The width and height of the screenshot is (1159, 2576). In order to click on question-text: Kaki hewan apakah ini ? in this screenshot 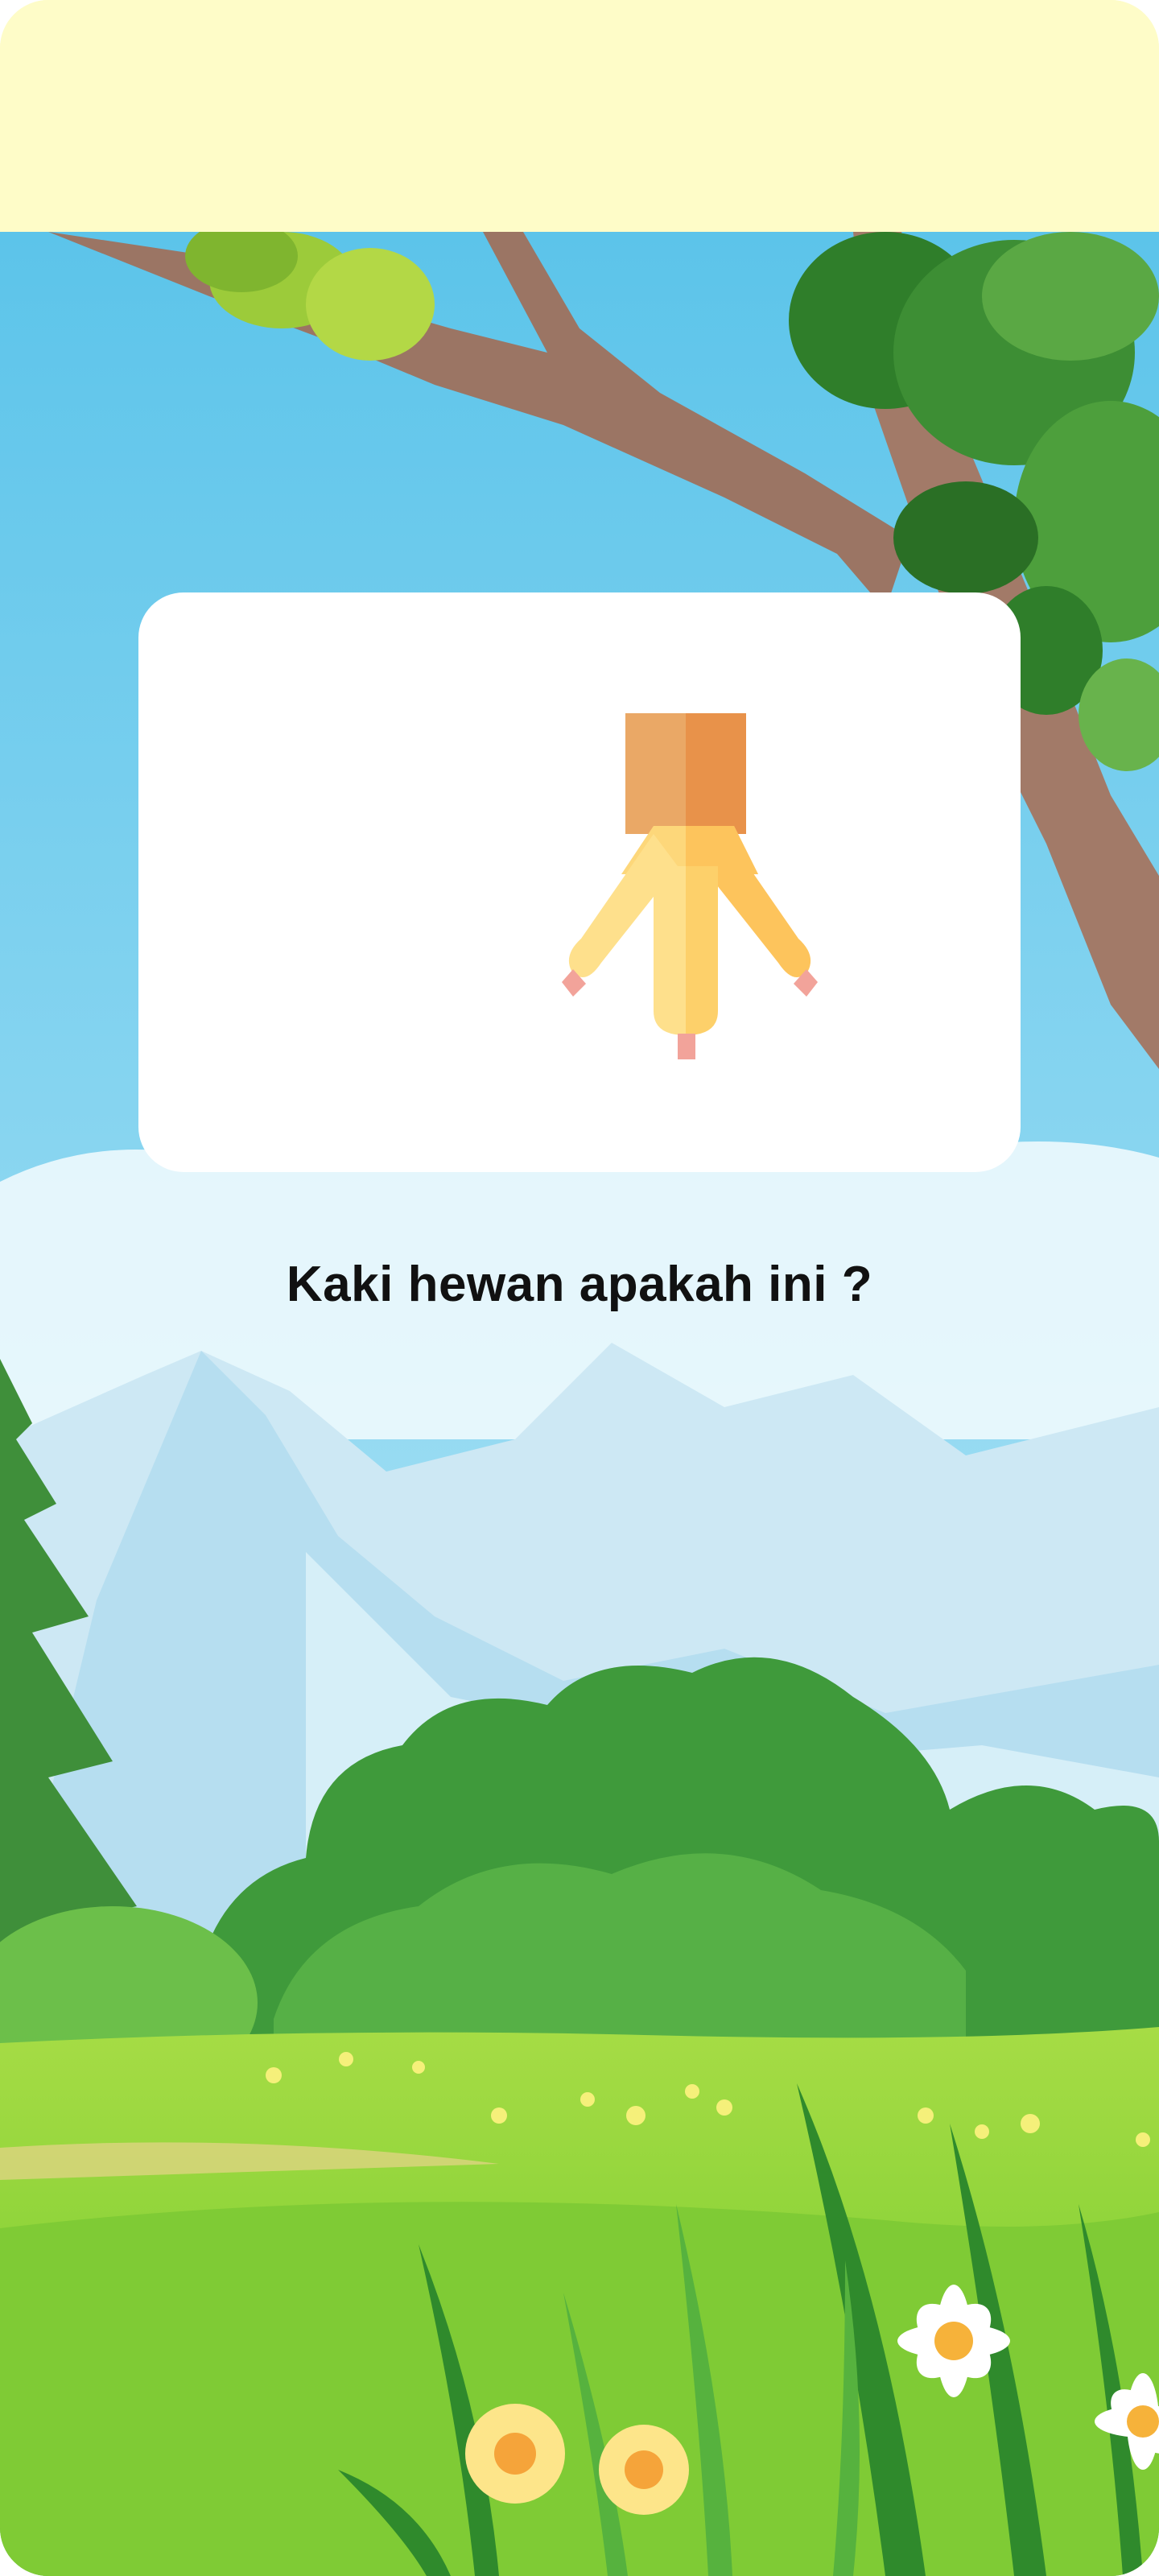, I will do `click(579, 1284)`.